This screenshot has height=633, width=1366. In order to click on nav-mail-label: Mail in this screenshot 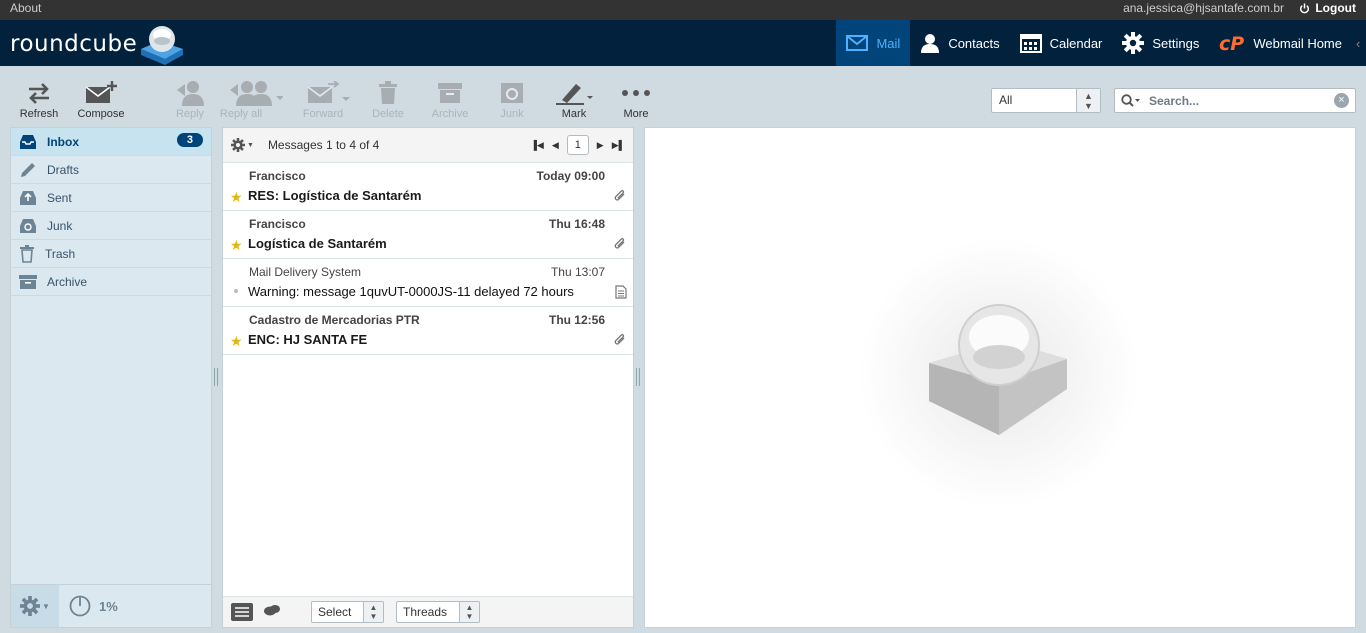, I will do `click(888, 43)`.